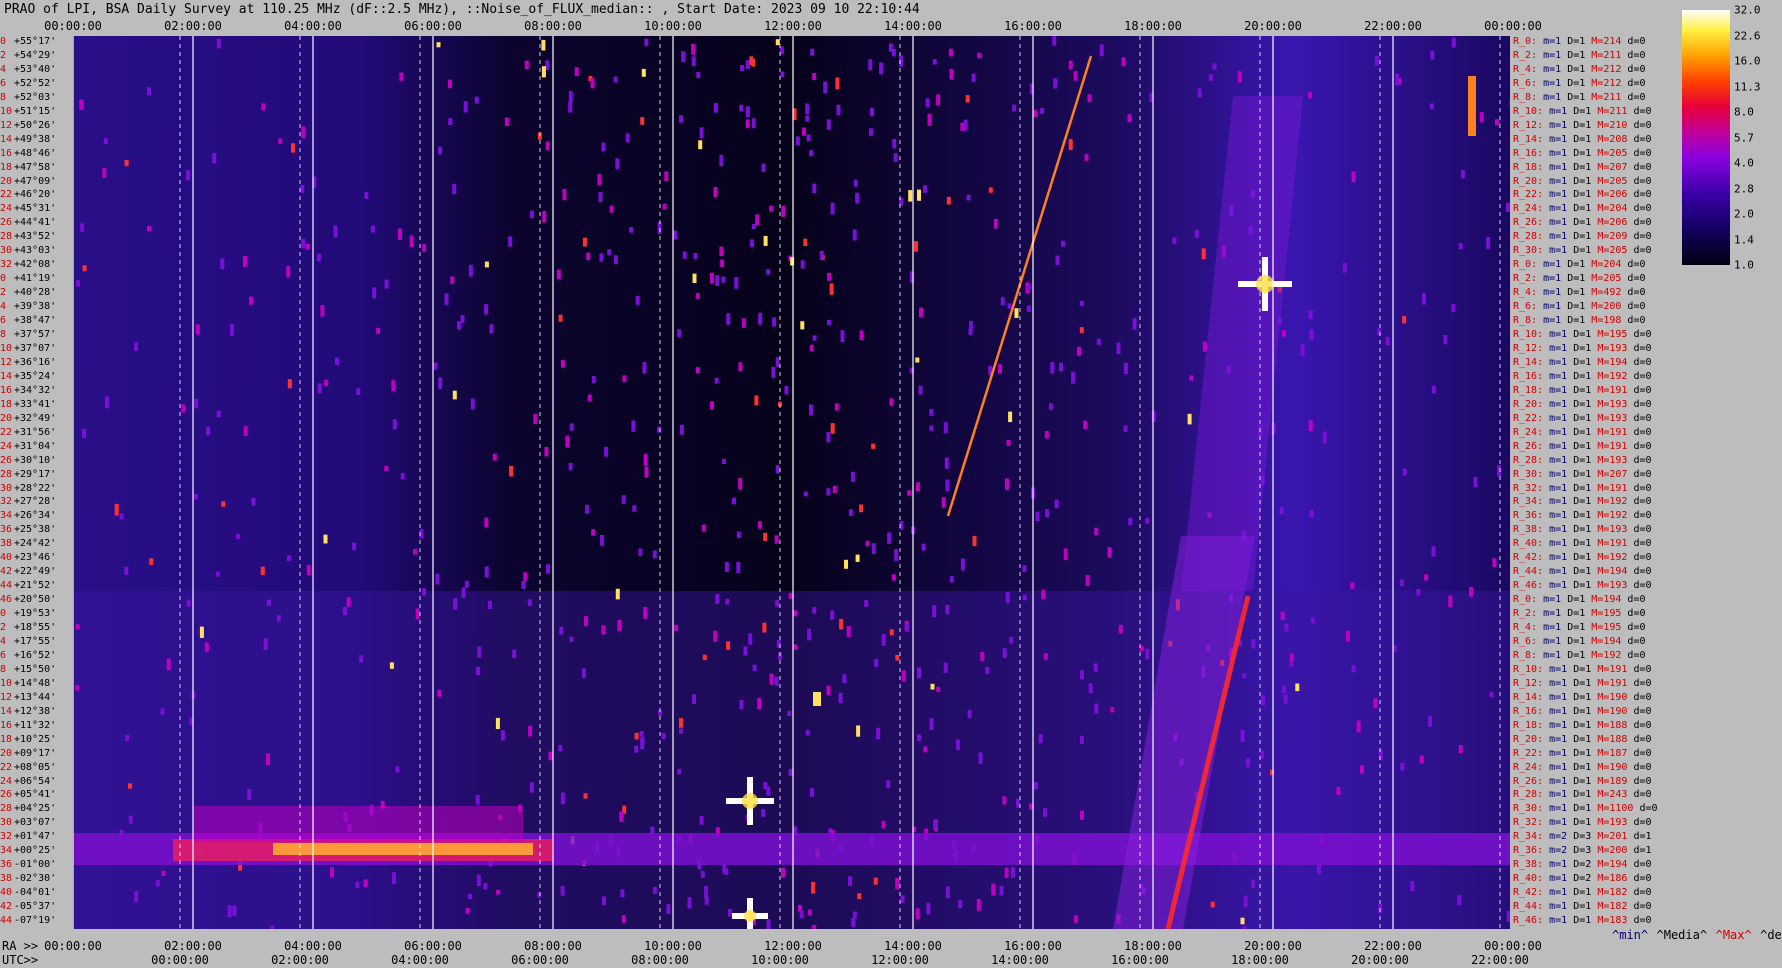 This screenshot has width=1782, height=968. I want to click on beam-index: 34, so click(6, 851).